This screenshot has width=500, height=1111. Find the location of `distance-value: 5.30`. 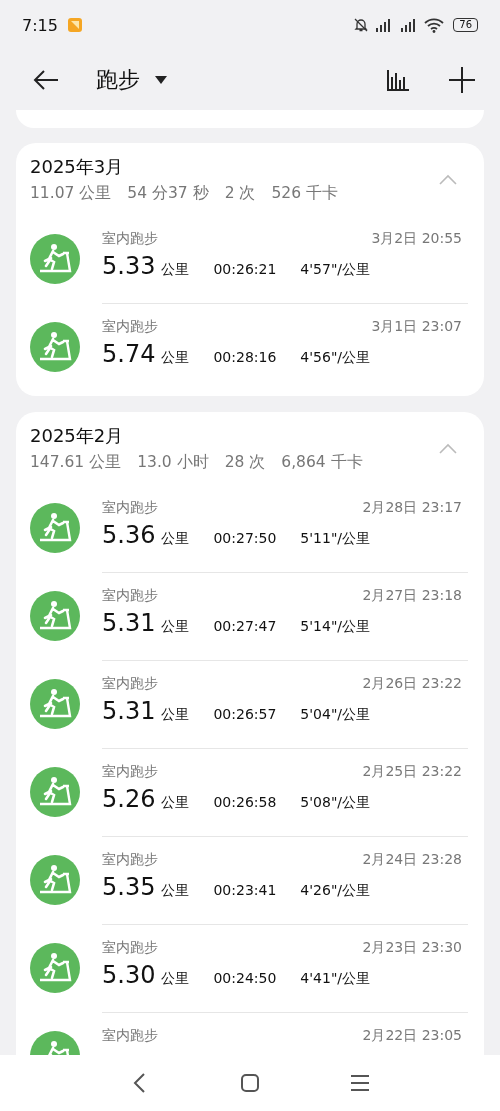

distance-value: 5.30 is located at coordinates (129, 975).